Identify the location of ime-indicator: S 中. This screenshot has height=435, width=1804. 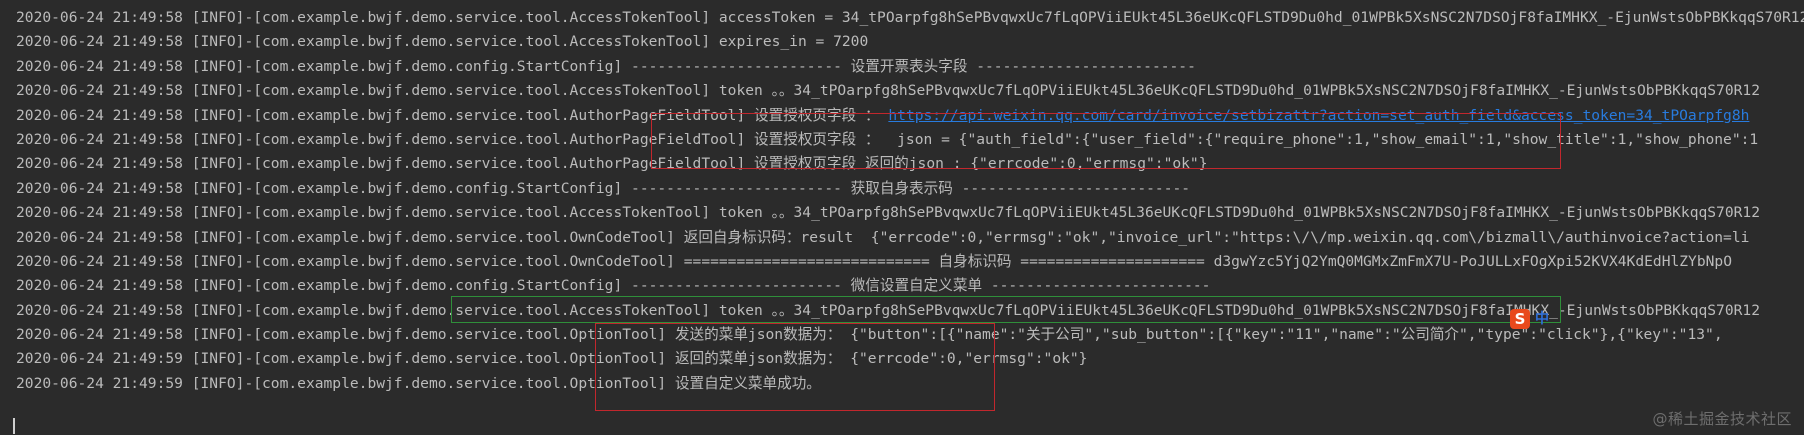
(1531, 319).